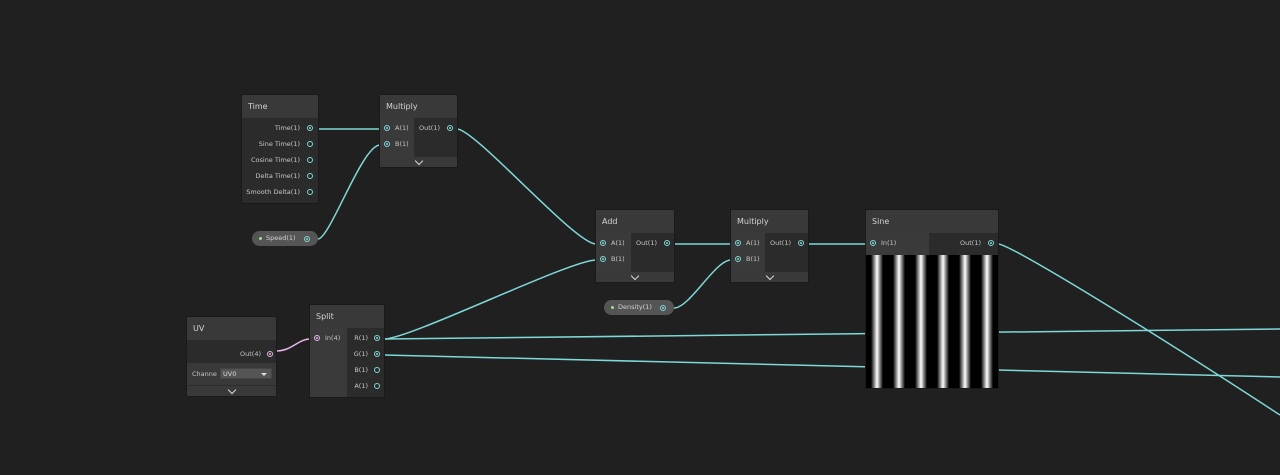 The width and height of the screenshot is (1280, 475). Describe the element at coordinates (831, 334) in the screenshot. I see `wire-split-r-offscreen` at that location.